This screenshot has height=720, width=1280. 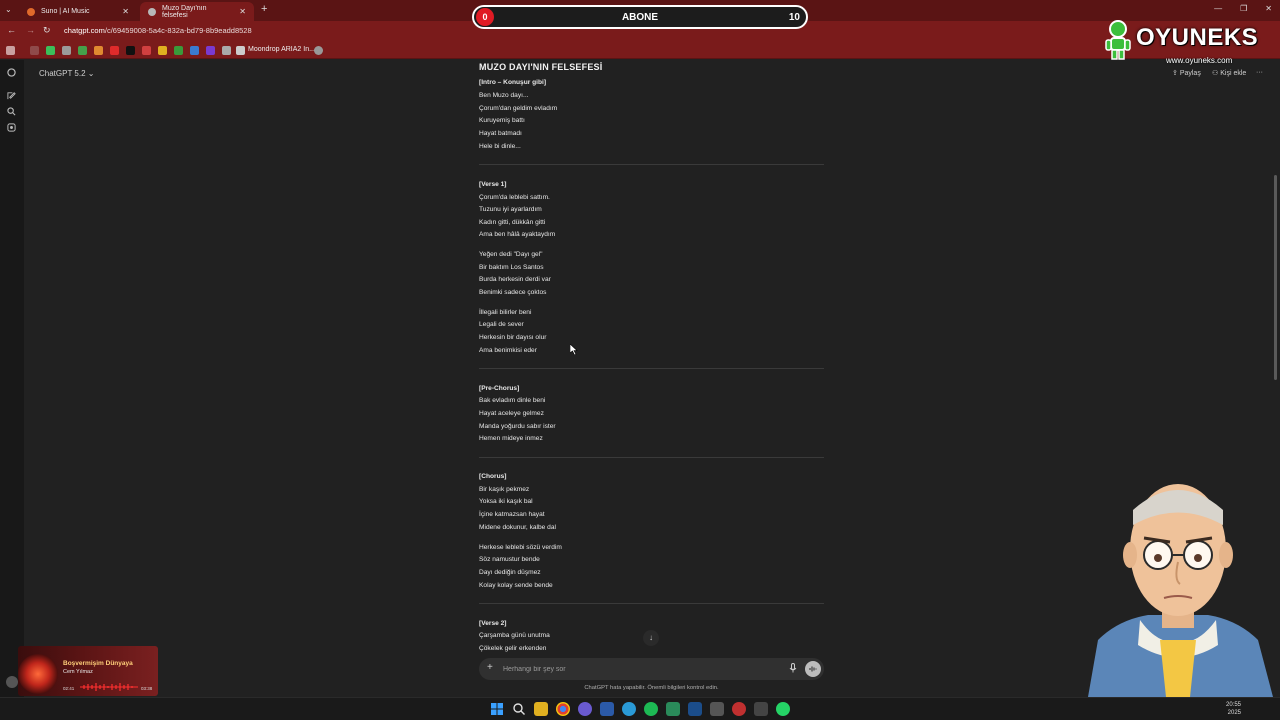 I want to click on library-icon, so click(x=11, y=127).